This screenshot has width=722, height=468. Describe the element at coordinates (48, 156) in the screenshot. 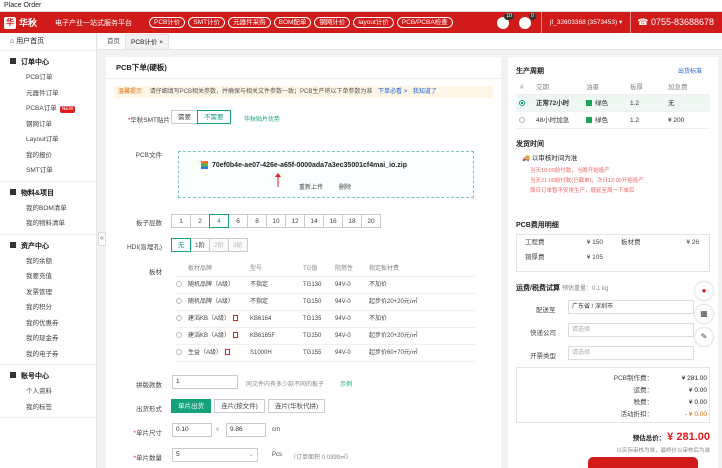

I see `sidebar-item-my-quotes: 我的报价` at that location.